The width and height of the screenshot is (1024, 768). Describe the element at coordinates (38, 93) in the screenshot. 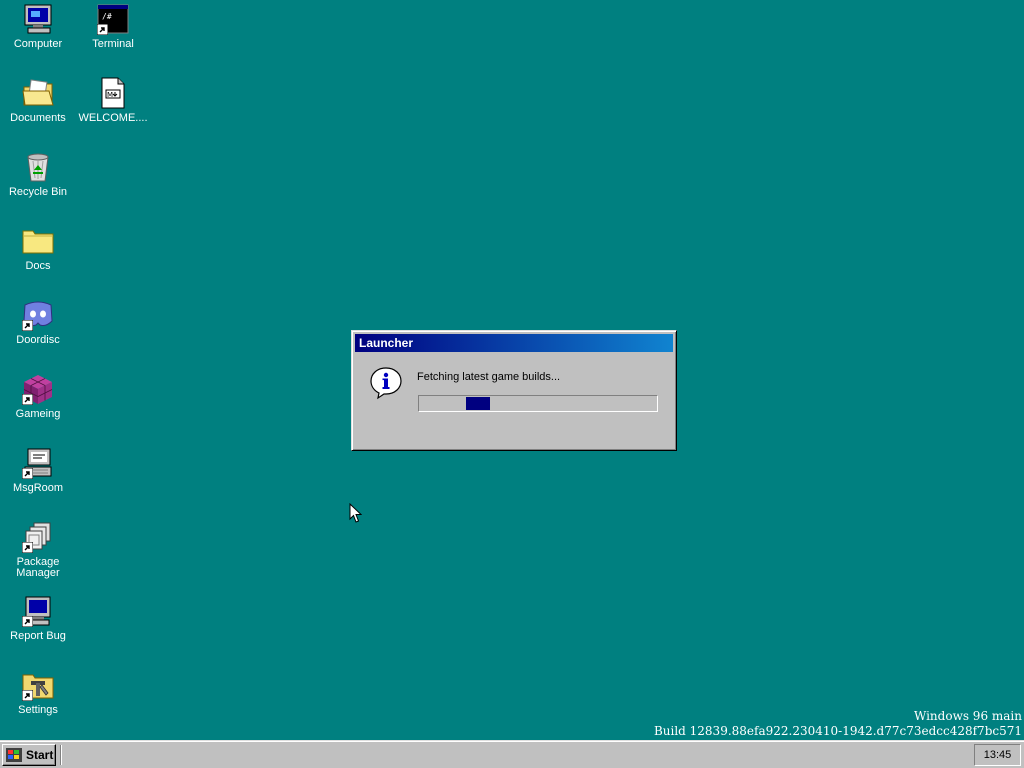

I see `documents-folder-icon` at that location.